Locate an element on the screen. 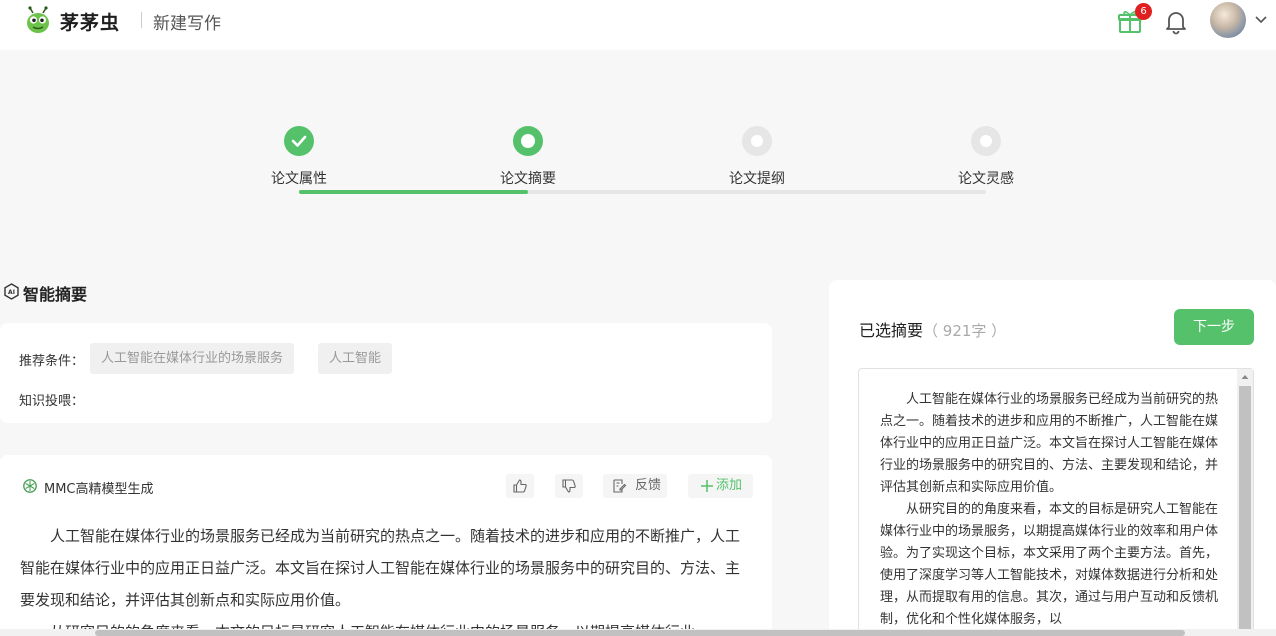  svg-text: AI is located at coordinates (11, 292).